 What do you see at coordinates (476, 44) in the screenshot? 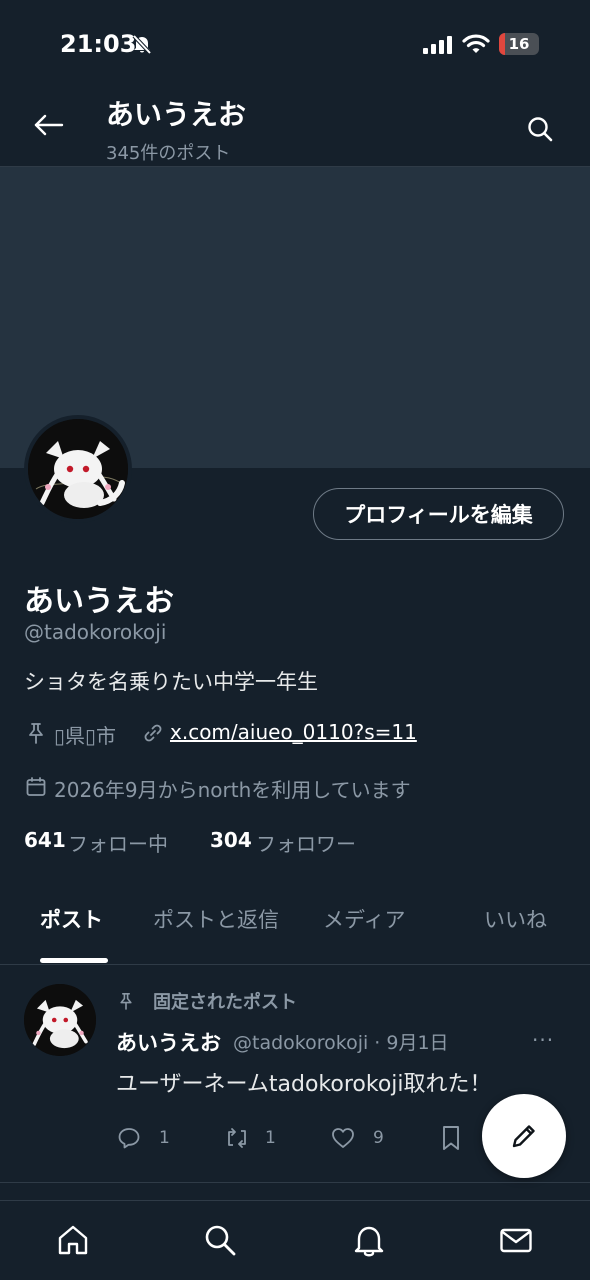
I see `wifi-icon` at bounding box center [476, 44].